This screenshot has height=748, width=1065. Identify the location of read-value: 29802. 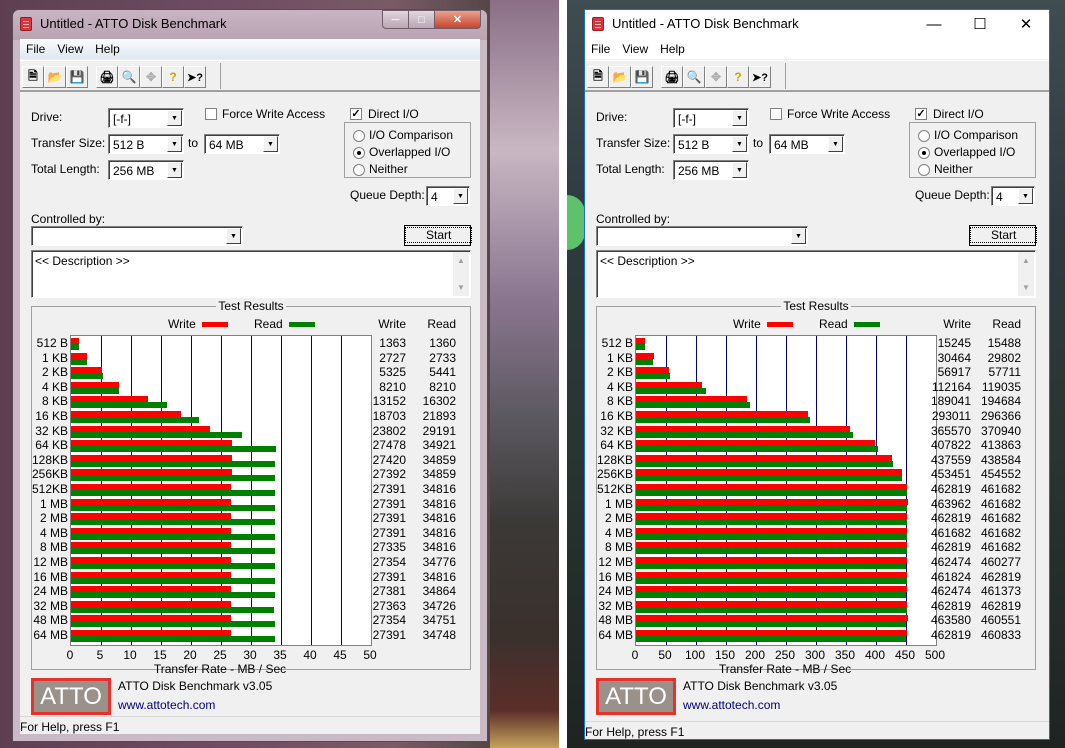
(1004, 357).